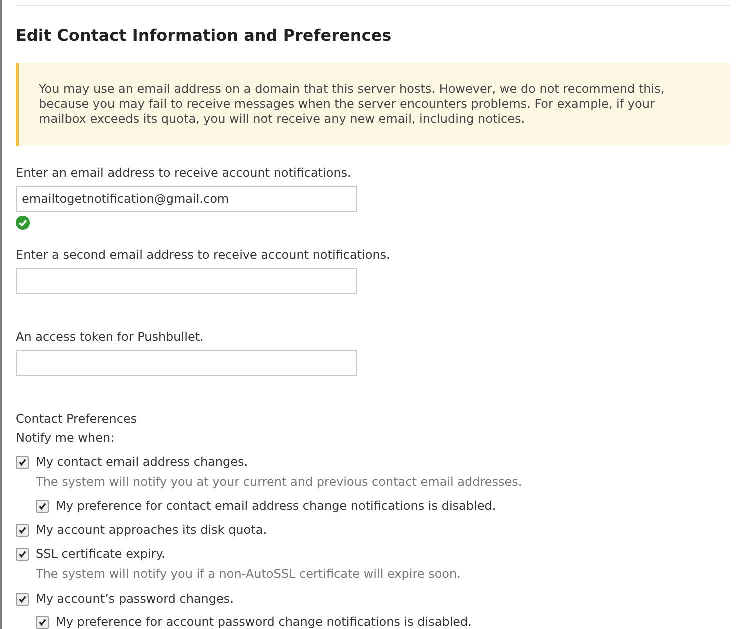  What do you see at coordinates (276, 506) in the screenshot?
I see `option-label: My preference for contact email address change notifications is disabled.` at bounding box center [276, 506].